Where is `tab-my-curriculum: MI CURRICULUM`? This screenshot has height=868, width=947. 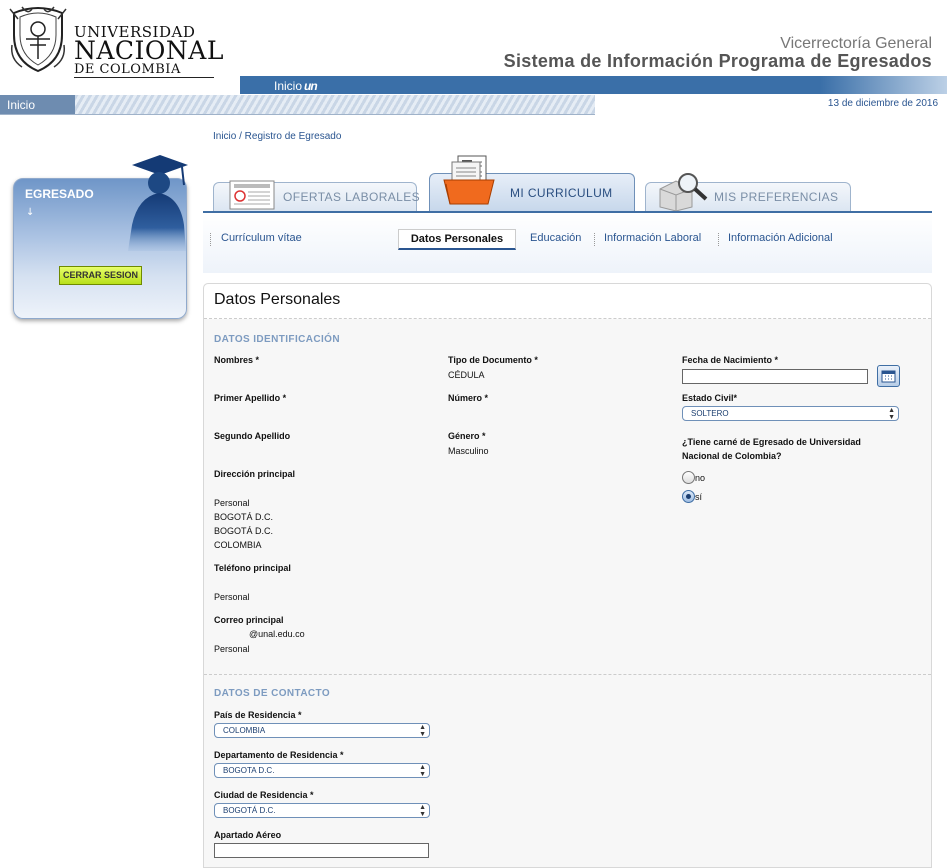 tab-my-curriculum: MI CURRICULUM is located at coordinates (532, 183).